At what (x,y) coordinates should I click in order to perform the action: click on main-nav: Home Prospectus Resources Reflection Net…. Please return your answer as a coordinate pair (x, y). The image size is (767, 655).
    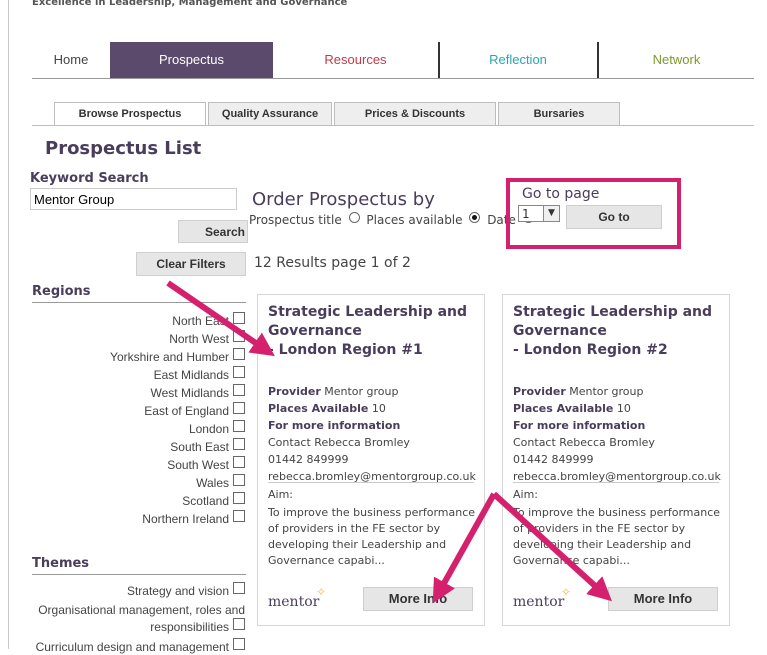
    Looking at the image, I should click on (393, 60).